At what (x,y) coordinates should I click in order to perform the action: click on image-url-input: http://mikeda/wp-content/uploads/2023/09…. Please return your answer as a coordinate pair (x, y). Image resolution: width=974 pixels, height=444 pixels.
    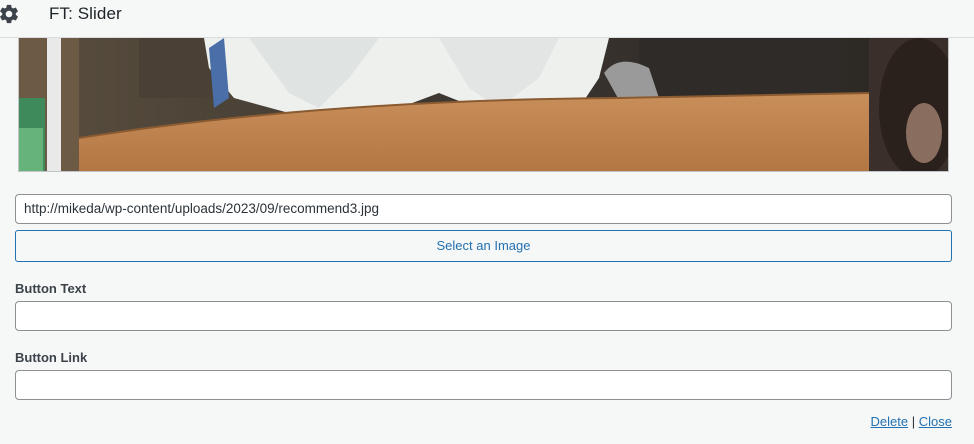
    Looking at the image, I should click on (483, 209).